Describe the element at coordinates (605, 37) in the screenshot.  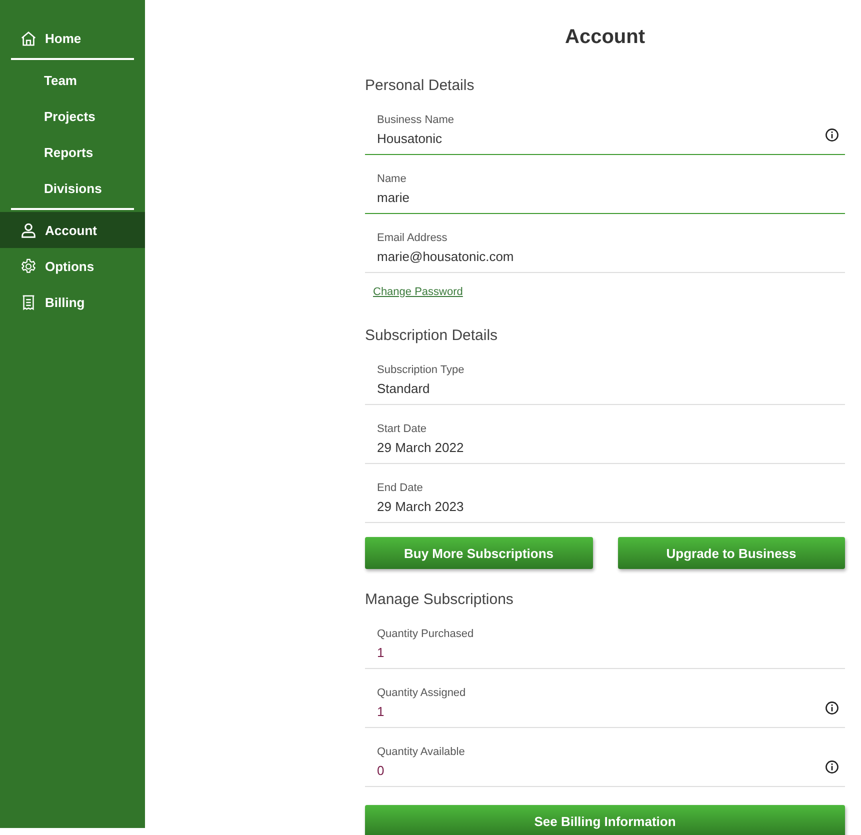
I see `page-title: Account` at that location.